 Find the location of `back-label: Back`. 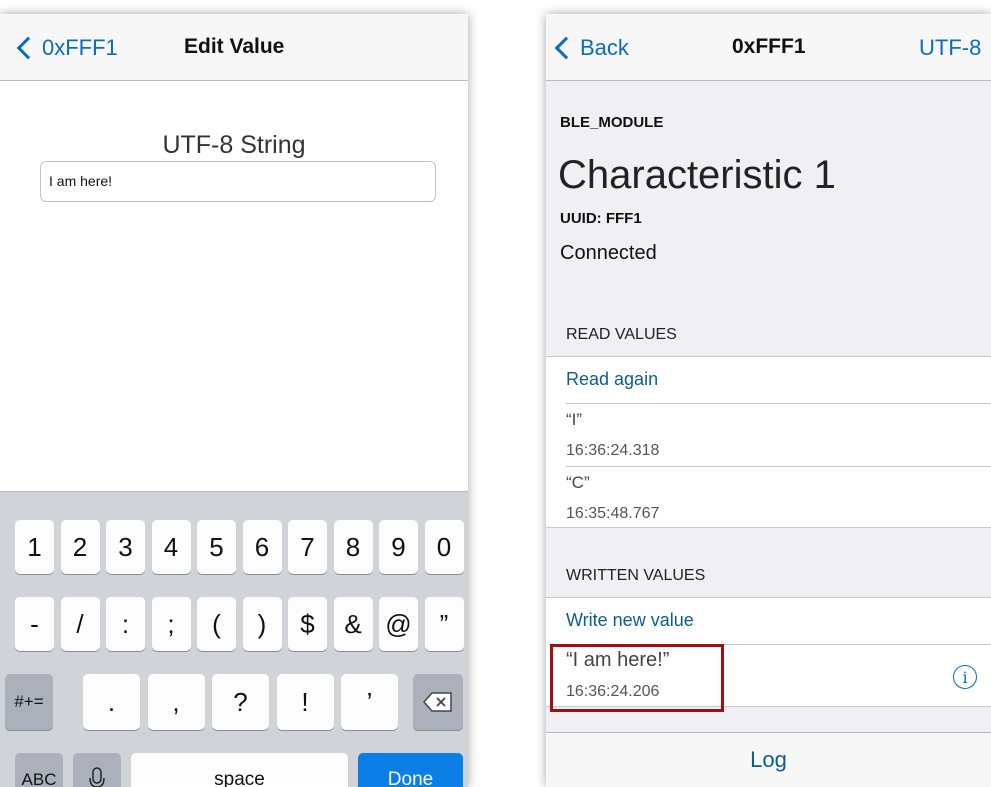

back-label: Back is located at coordinates (604, 47).